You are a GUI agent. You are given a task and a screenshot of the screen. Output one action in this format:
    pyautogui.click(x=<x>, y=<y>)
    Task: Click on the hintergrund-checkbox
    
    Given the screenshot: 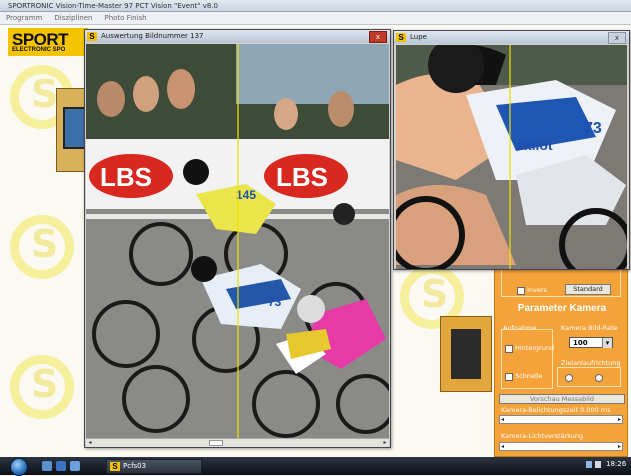 What is the action you would take?
    pyautogui.click(x=509, y=349)
    